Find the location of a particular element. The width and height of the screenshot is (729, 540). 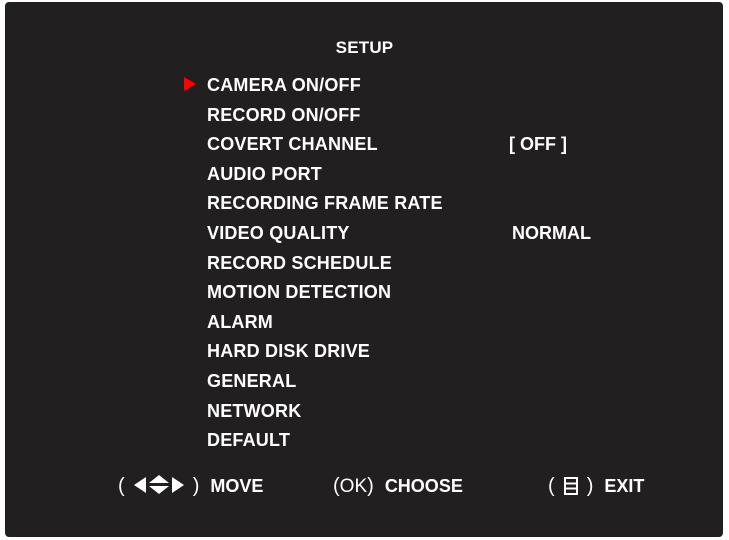

exit-hint-open-paren: ( is located at coordinates (551, 486).